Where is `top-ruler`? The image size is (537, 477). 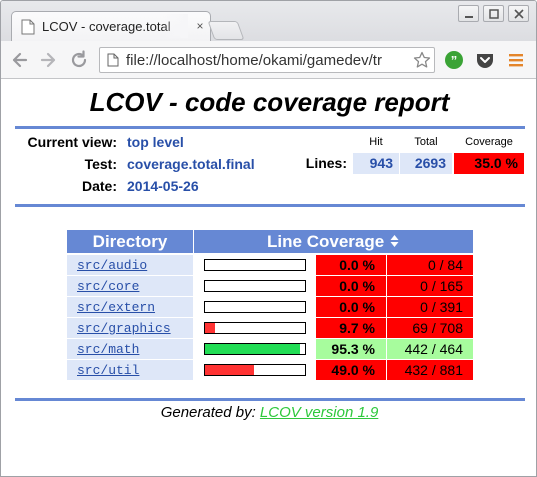
top-ruler is located at coordinates (270, 127).